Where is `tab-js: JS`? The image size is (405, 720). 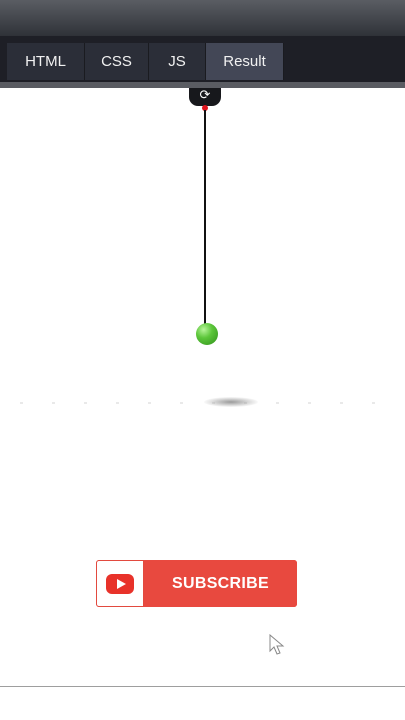 tab-js: JS is located at coordinates (177, 61).